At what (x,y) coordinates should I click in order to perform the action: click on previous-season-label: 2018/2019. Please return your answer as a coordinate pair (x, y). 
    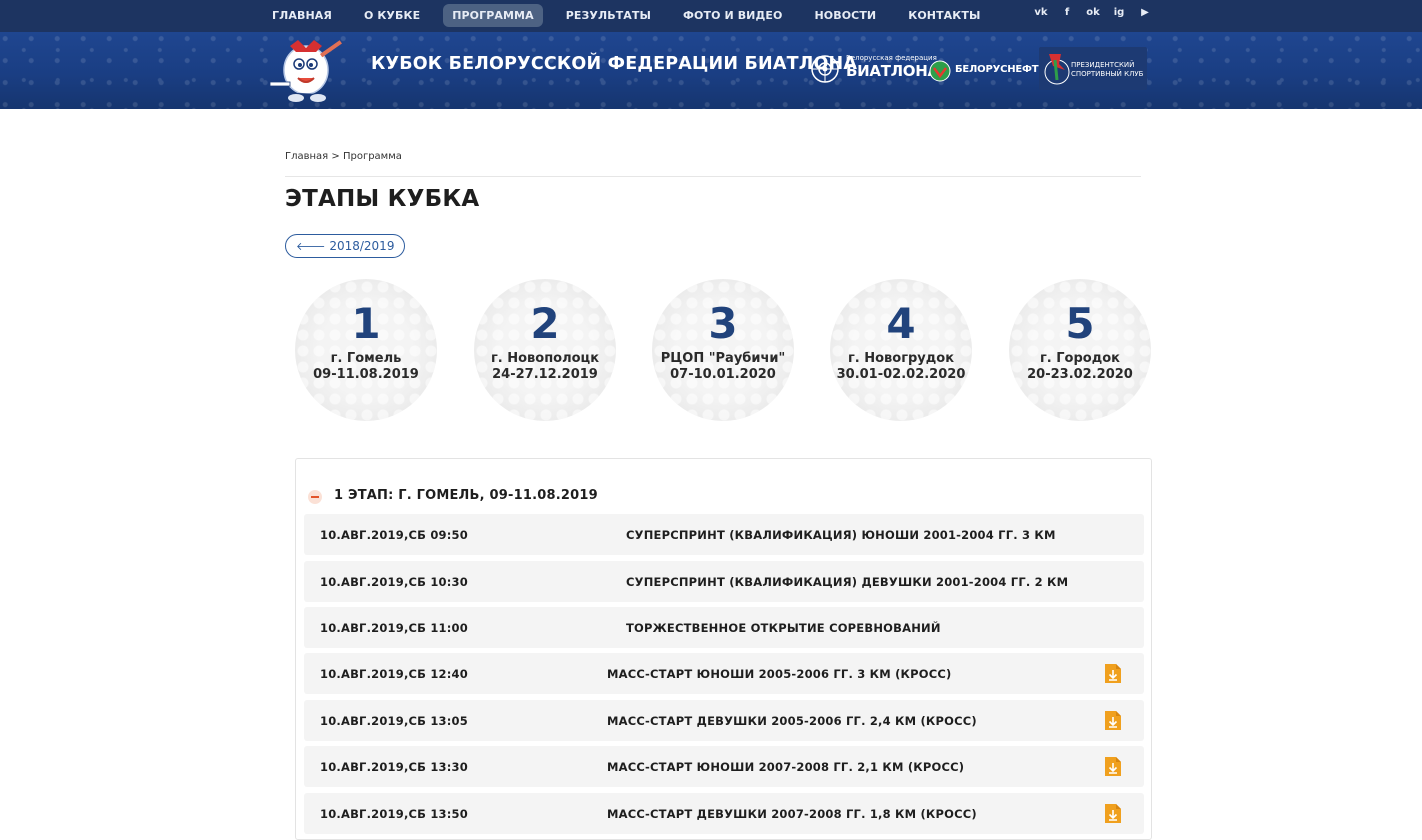
    Looking at the image, I should click on (362, 246).